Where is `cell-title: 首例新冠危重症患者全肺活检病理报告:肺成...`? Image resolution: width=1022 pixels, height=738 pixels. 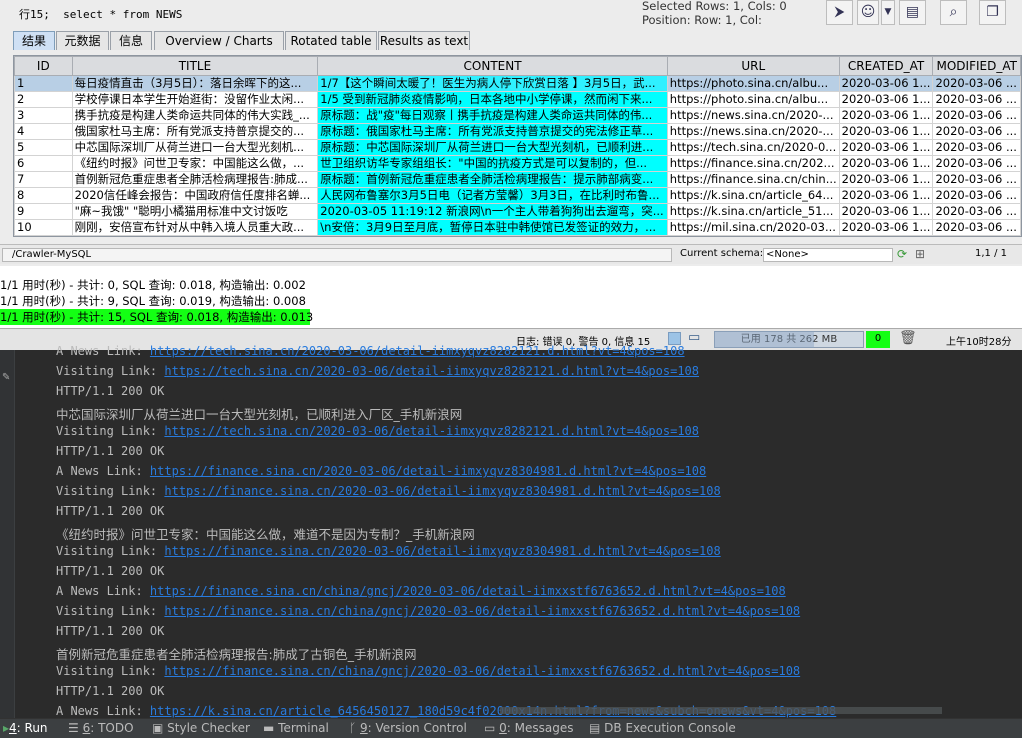 cell-title: 首例新冠危重症患者全肺活检病理报告:肺成... is located at coordinates (195, 179).